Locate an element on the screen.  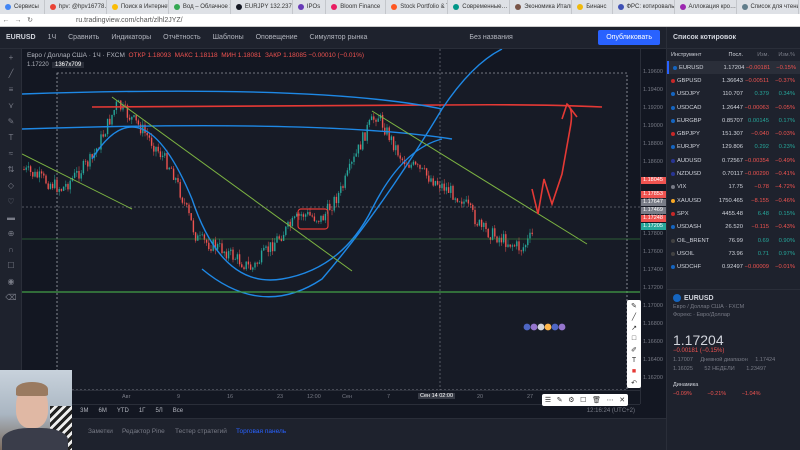
header-last: Посл. is located at coordinates (728, 55).